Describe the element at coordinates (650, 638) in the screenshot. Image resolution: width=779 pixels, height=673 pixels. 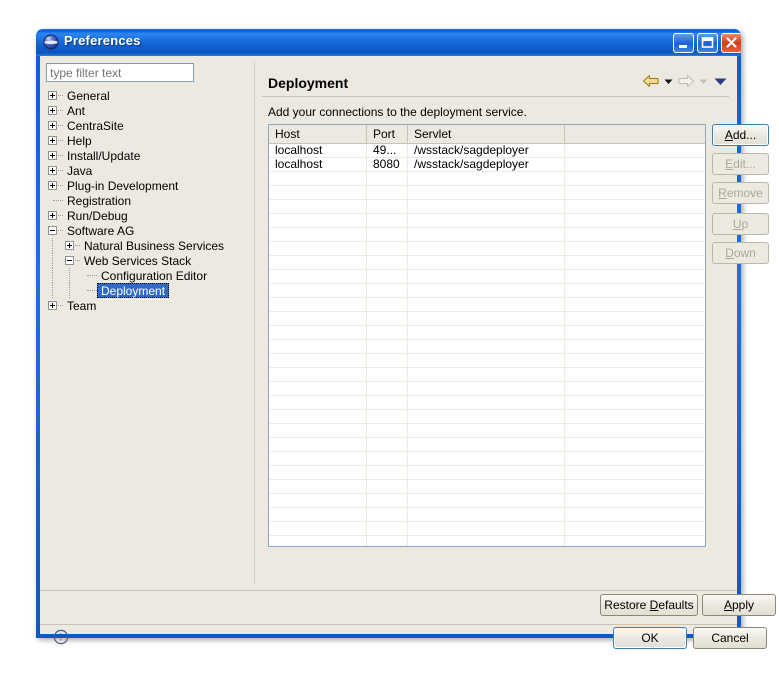
I see `ok-button: OK` at that location.